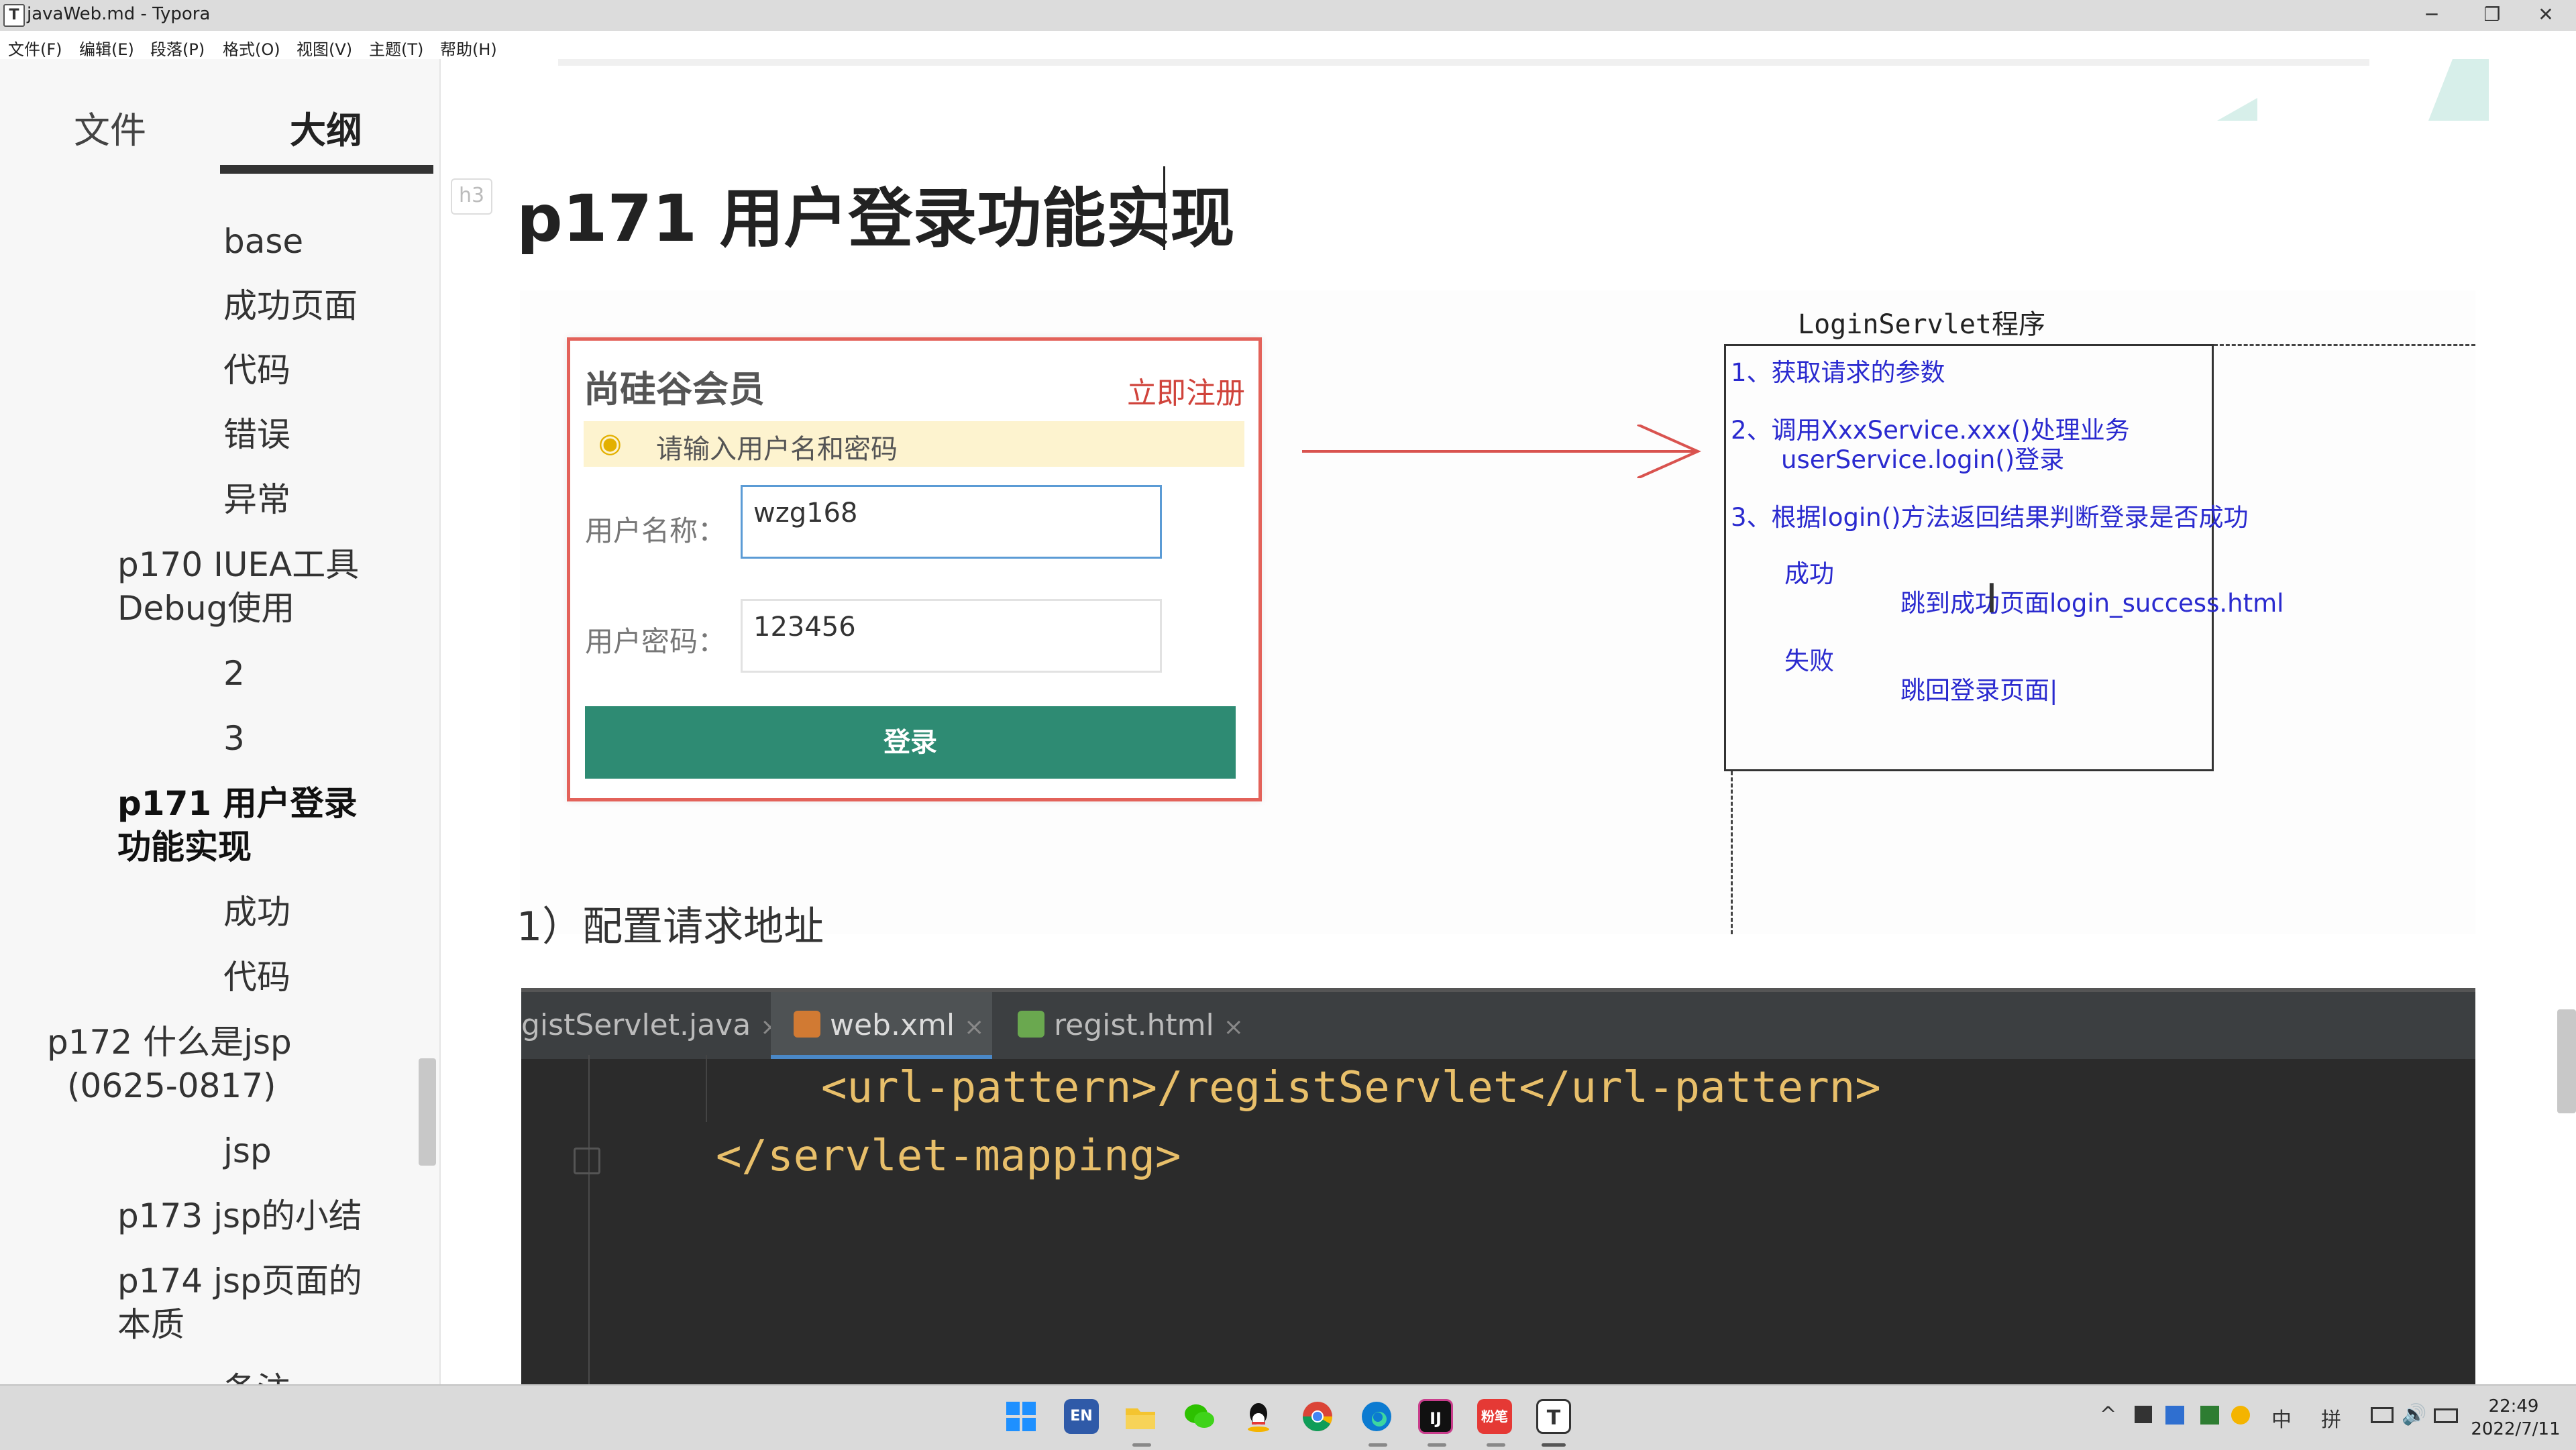  What do you see at coordinates (1463, 62) in the screenshot?
I see `top-divider` at bounding box center [1463, 62].